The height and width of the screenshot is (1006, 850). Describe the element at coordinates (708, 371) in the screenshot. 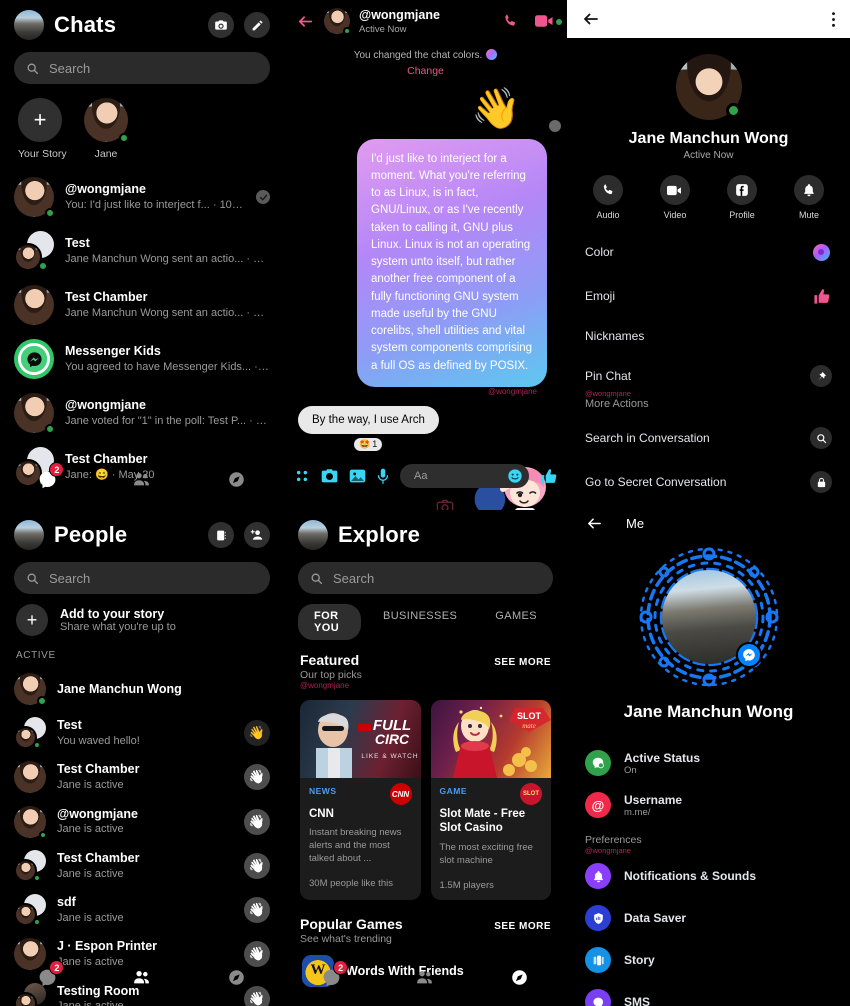

I see `option-pin-chat: Pin Chat` at that location.